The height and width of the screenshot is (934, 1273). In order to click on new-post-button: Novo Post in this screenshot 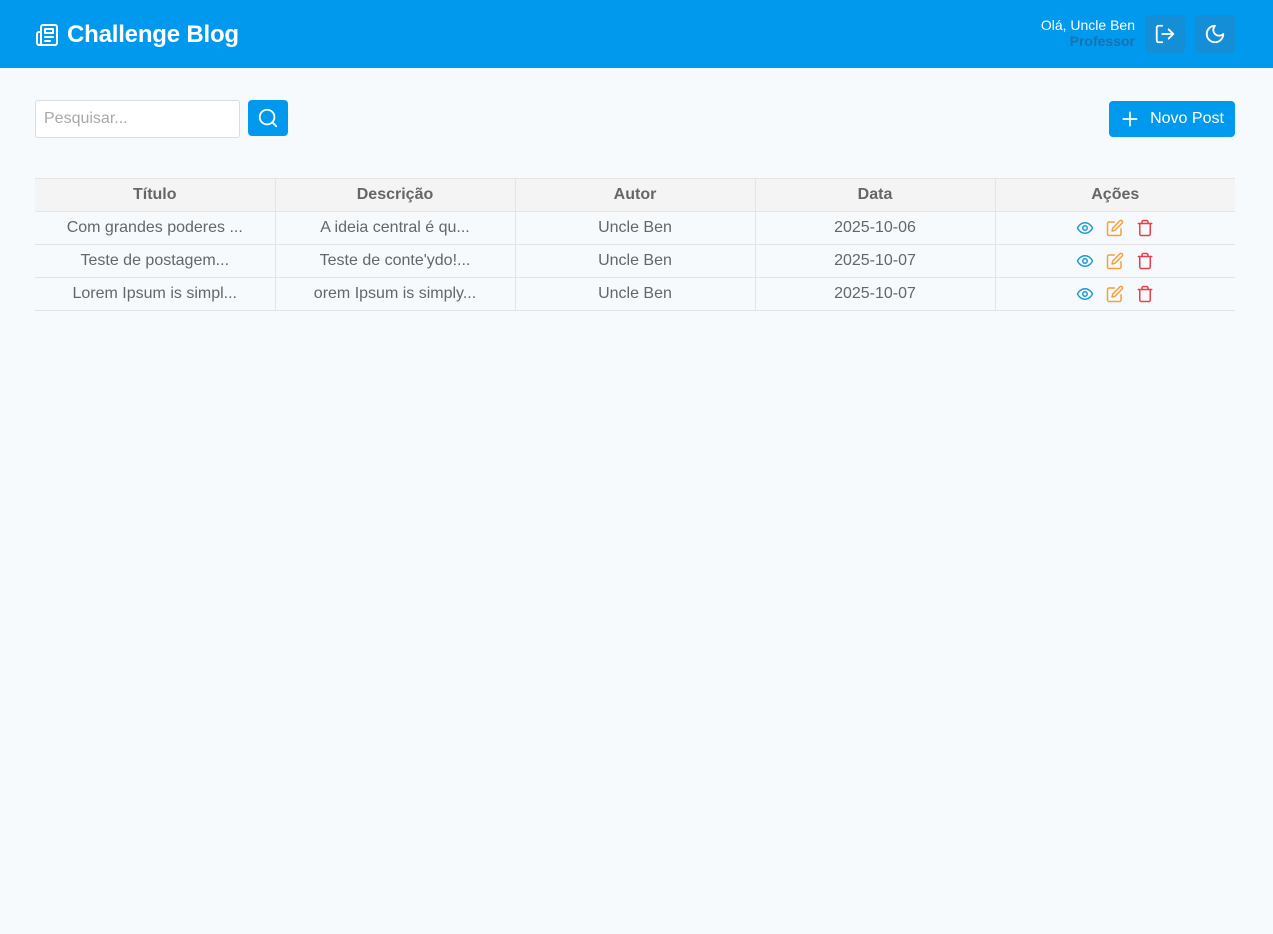, I will do `click(1172, 119)`.